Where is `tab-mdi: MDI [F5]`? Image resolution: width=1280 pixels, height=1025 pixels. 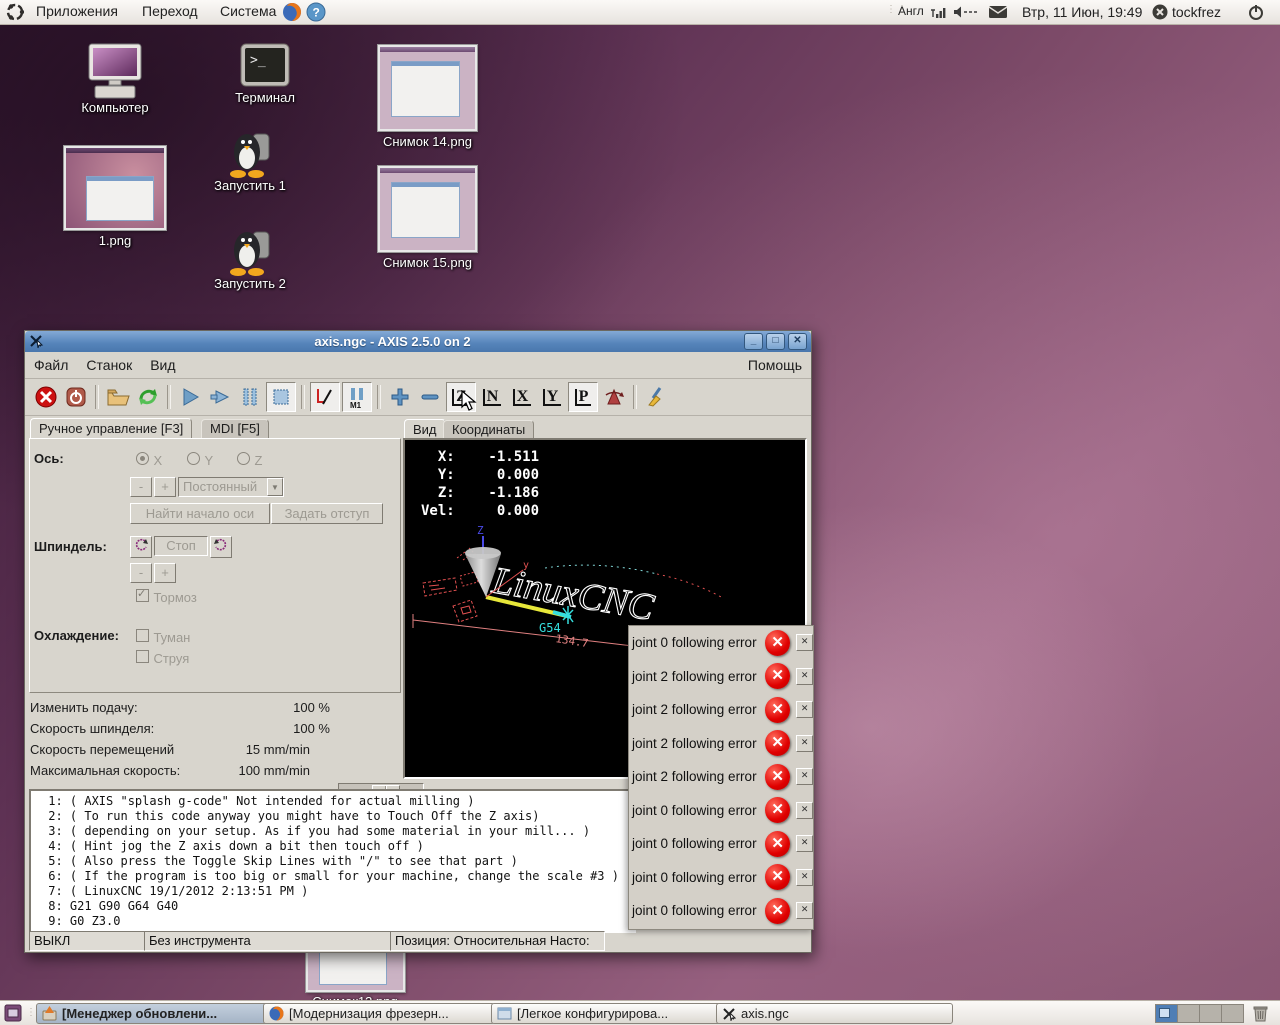 tab-mdi: MDI [F5] is located at coordinates (235, 429).